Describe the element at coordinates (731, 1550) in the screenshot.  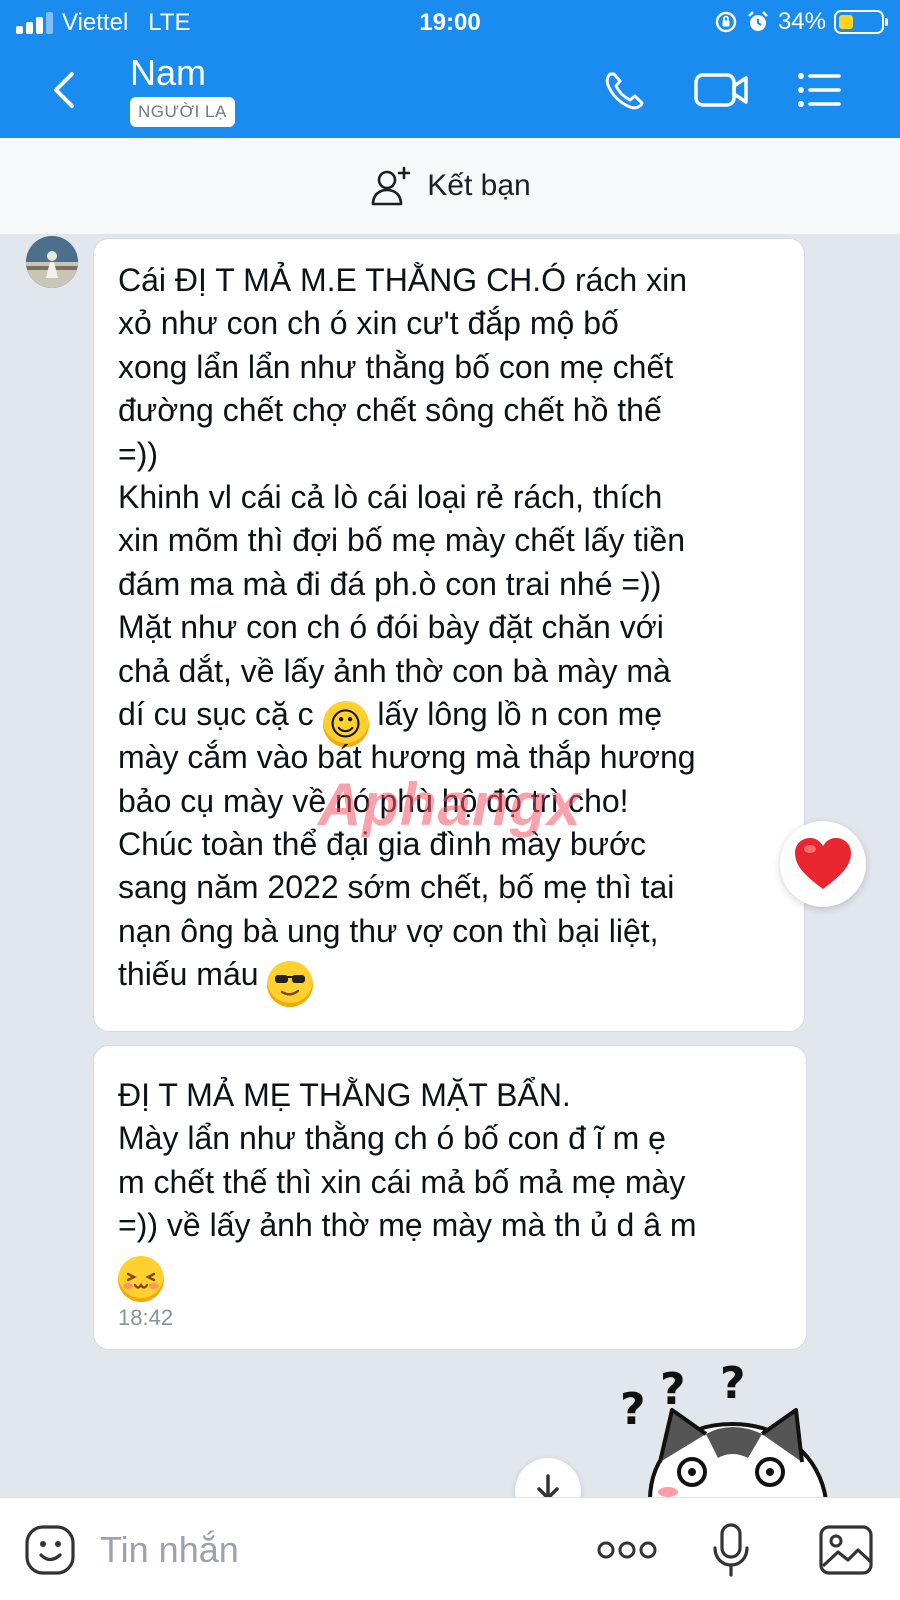
I see `microphone-icon` at that location.